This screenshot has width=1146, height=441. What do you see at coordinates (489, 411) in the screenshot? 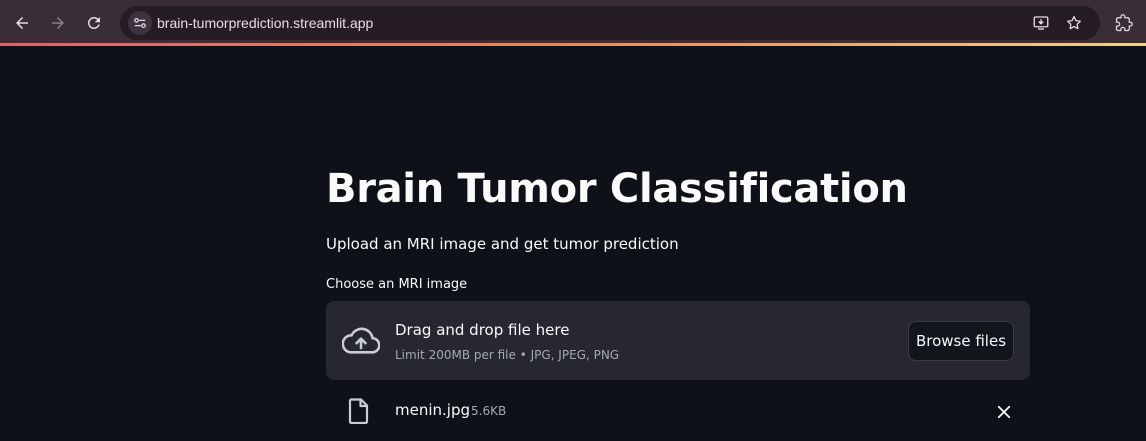
I see `uploaded-file-size: 5.6KB` at bounding box center [489, 411].